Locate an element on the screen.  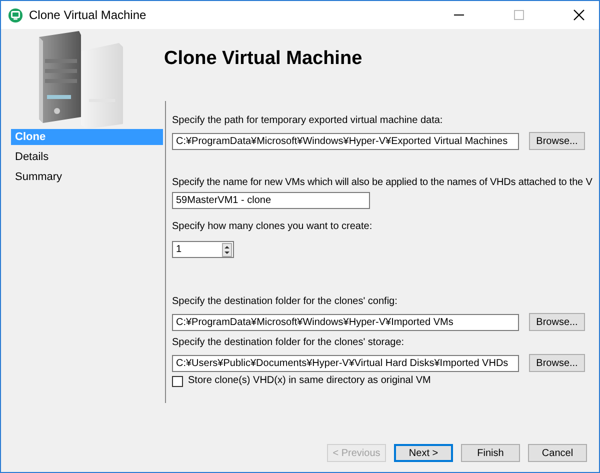
path-field: C:¥ProgramData¥Microsoft¥Windows¥Hyper-V¥Imported VMs is located at coordinates (345, 322).